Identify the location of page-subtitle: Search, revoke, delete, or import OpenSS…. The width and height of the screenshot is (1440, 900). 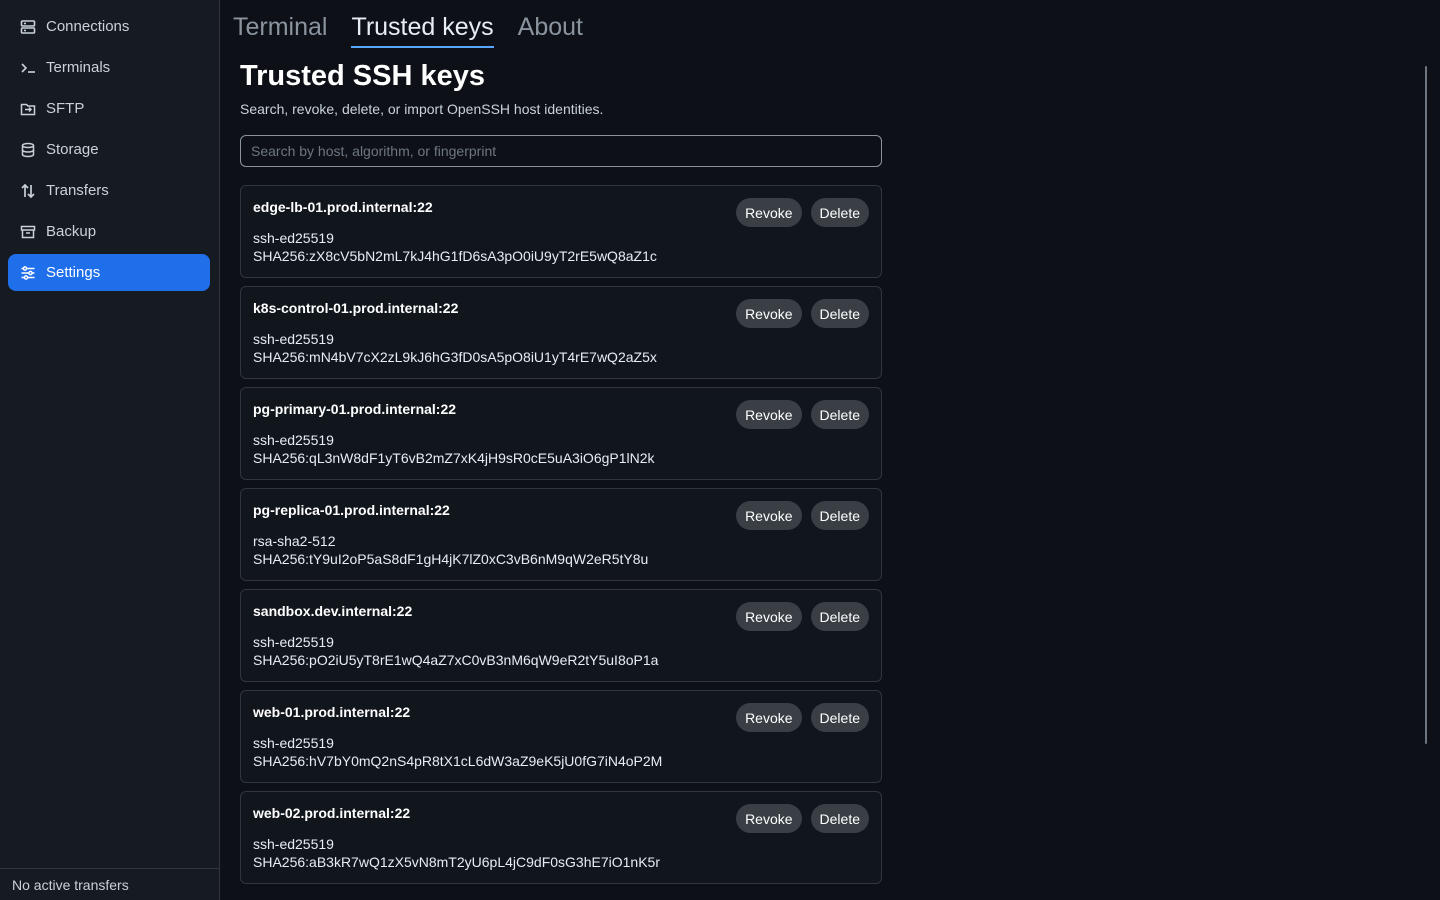
(422, 109).